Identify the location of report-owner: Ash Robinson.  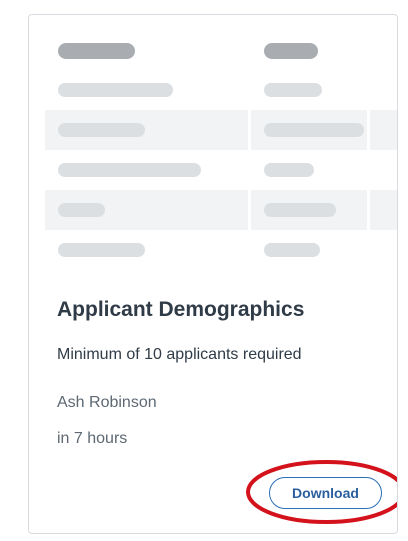
(107, 402).